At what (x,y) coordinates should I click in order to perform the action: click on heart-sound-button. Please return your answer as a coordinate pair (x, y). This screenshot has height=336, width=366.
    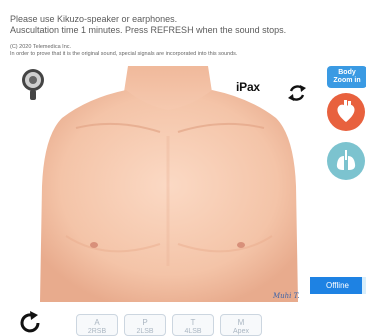
    Looking at the image, I should click on (346, 112).